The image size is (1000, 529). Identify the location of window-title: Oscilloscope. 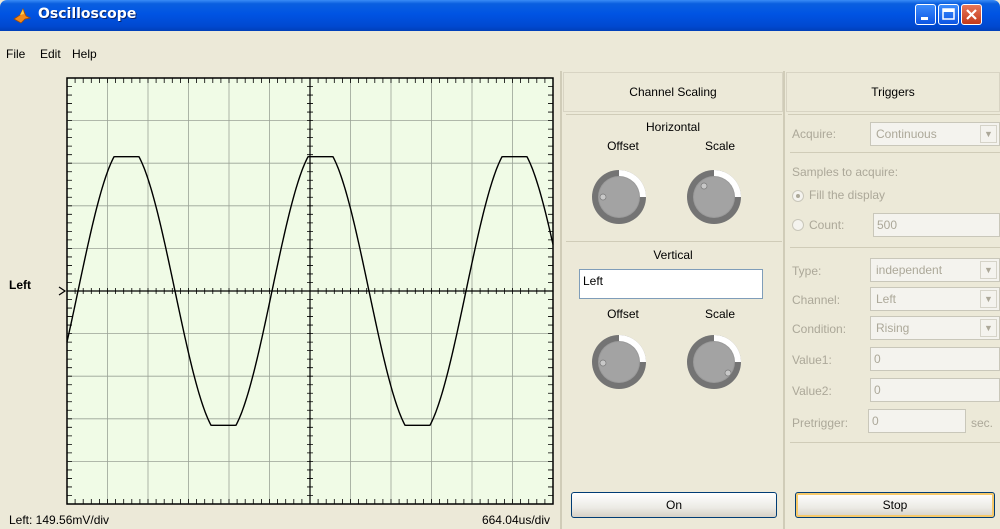
(87, 14).